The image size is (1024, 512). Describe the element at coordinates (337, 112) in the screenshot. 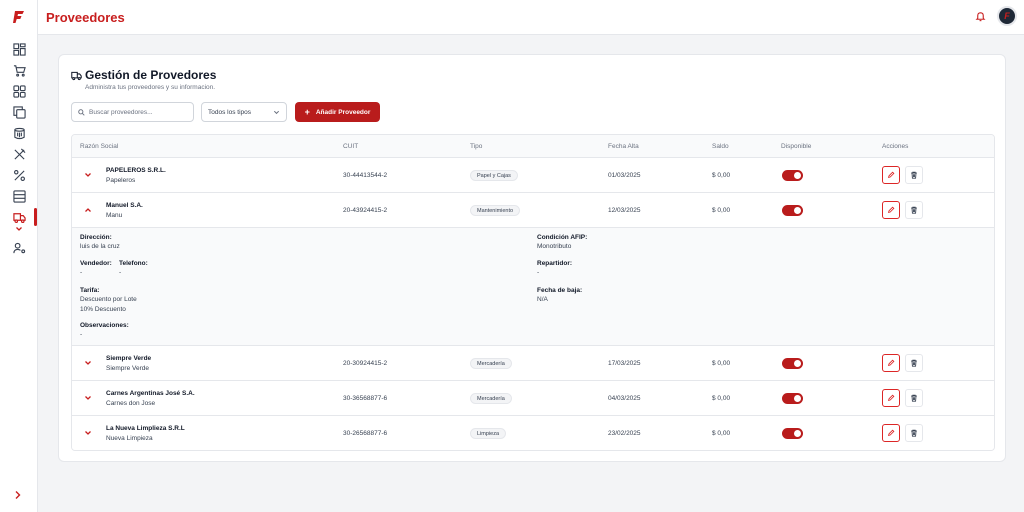

I see `add-supplier-button: + Añadir Proveedor` at that location.